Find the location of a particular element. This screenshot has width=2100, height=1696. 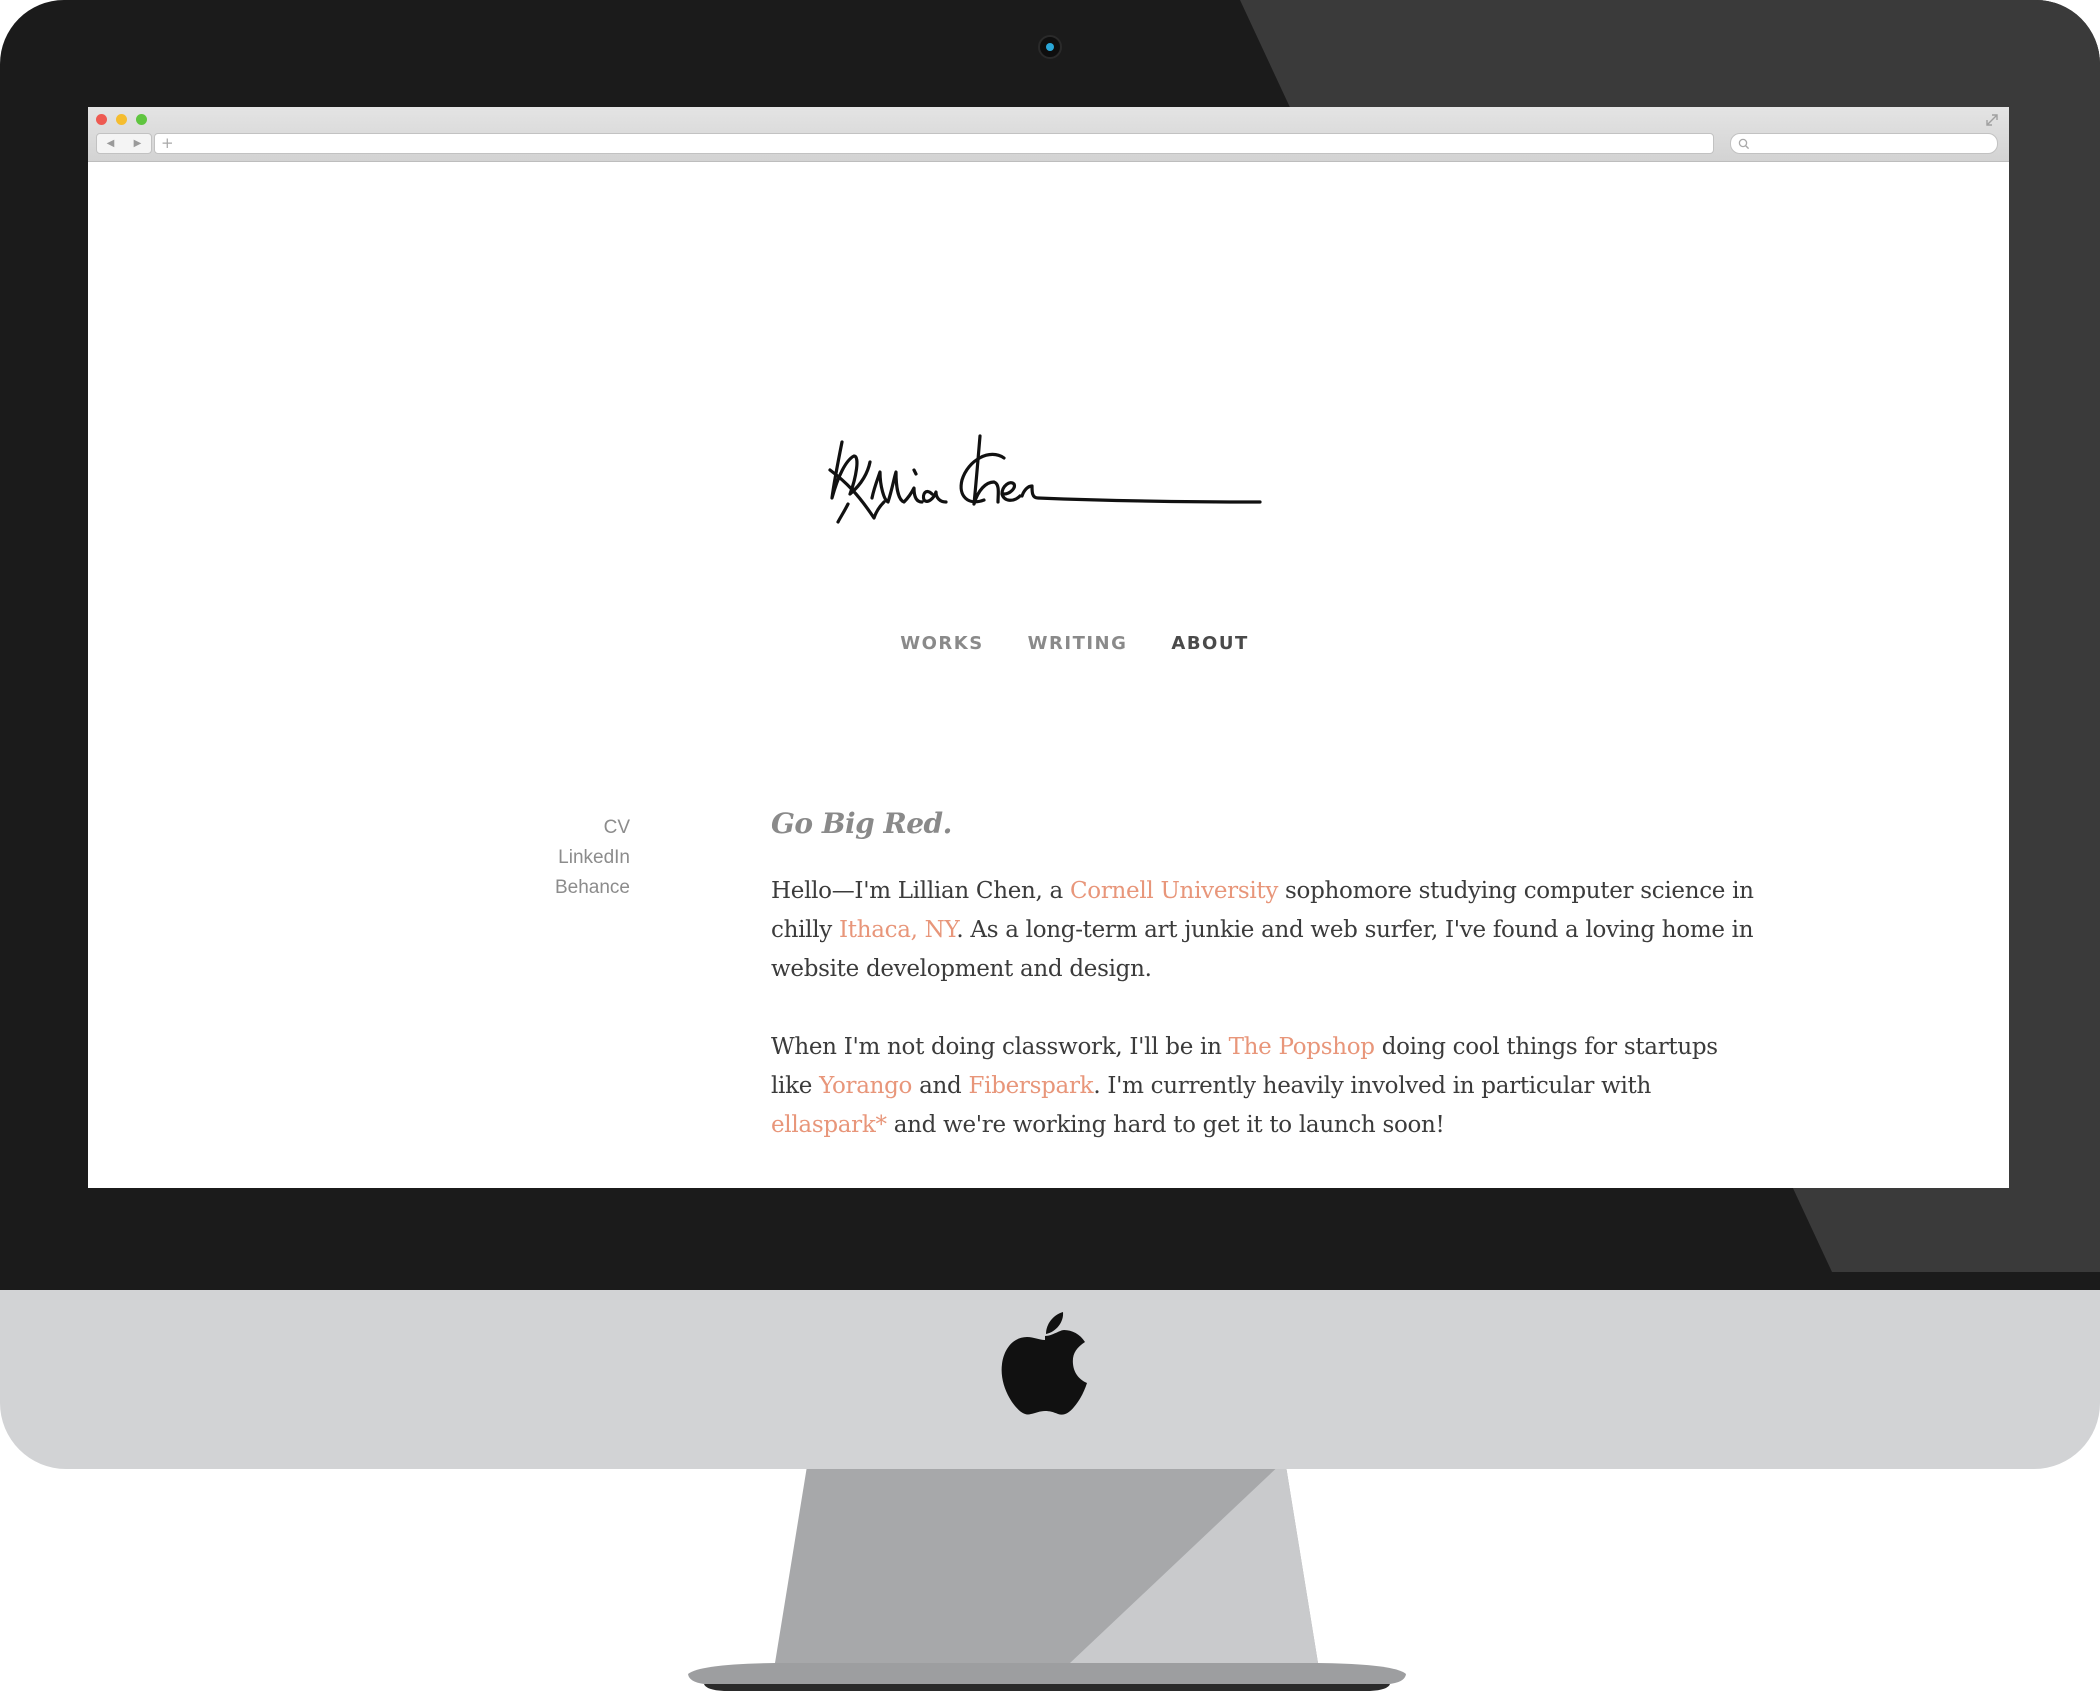

minimize-window-button is located at coordinates (121, 119).